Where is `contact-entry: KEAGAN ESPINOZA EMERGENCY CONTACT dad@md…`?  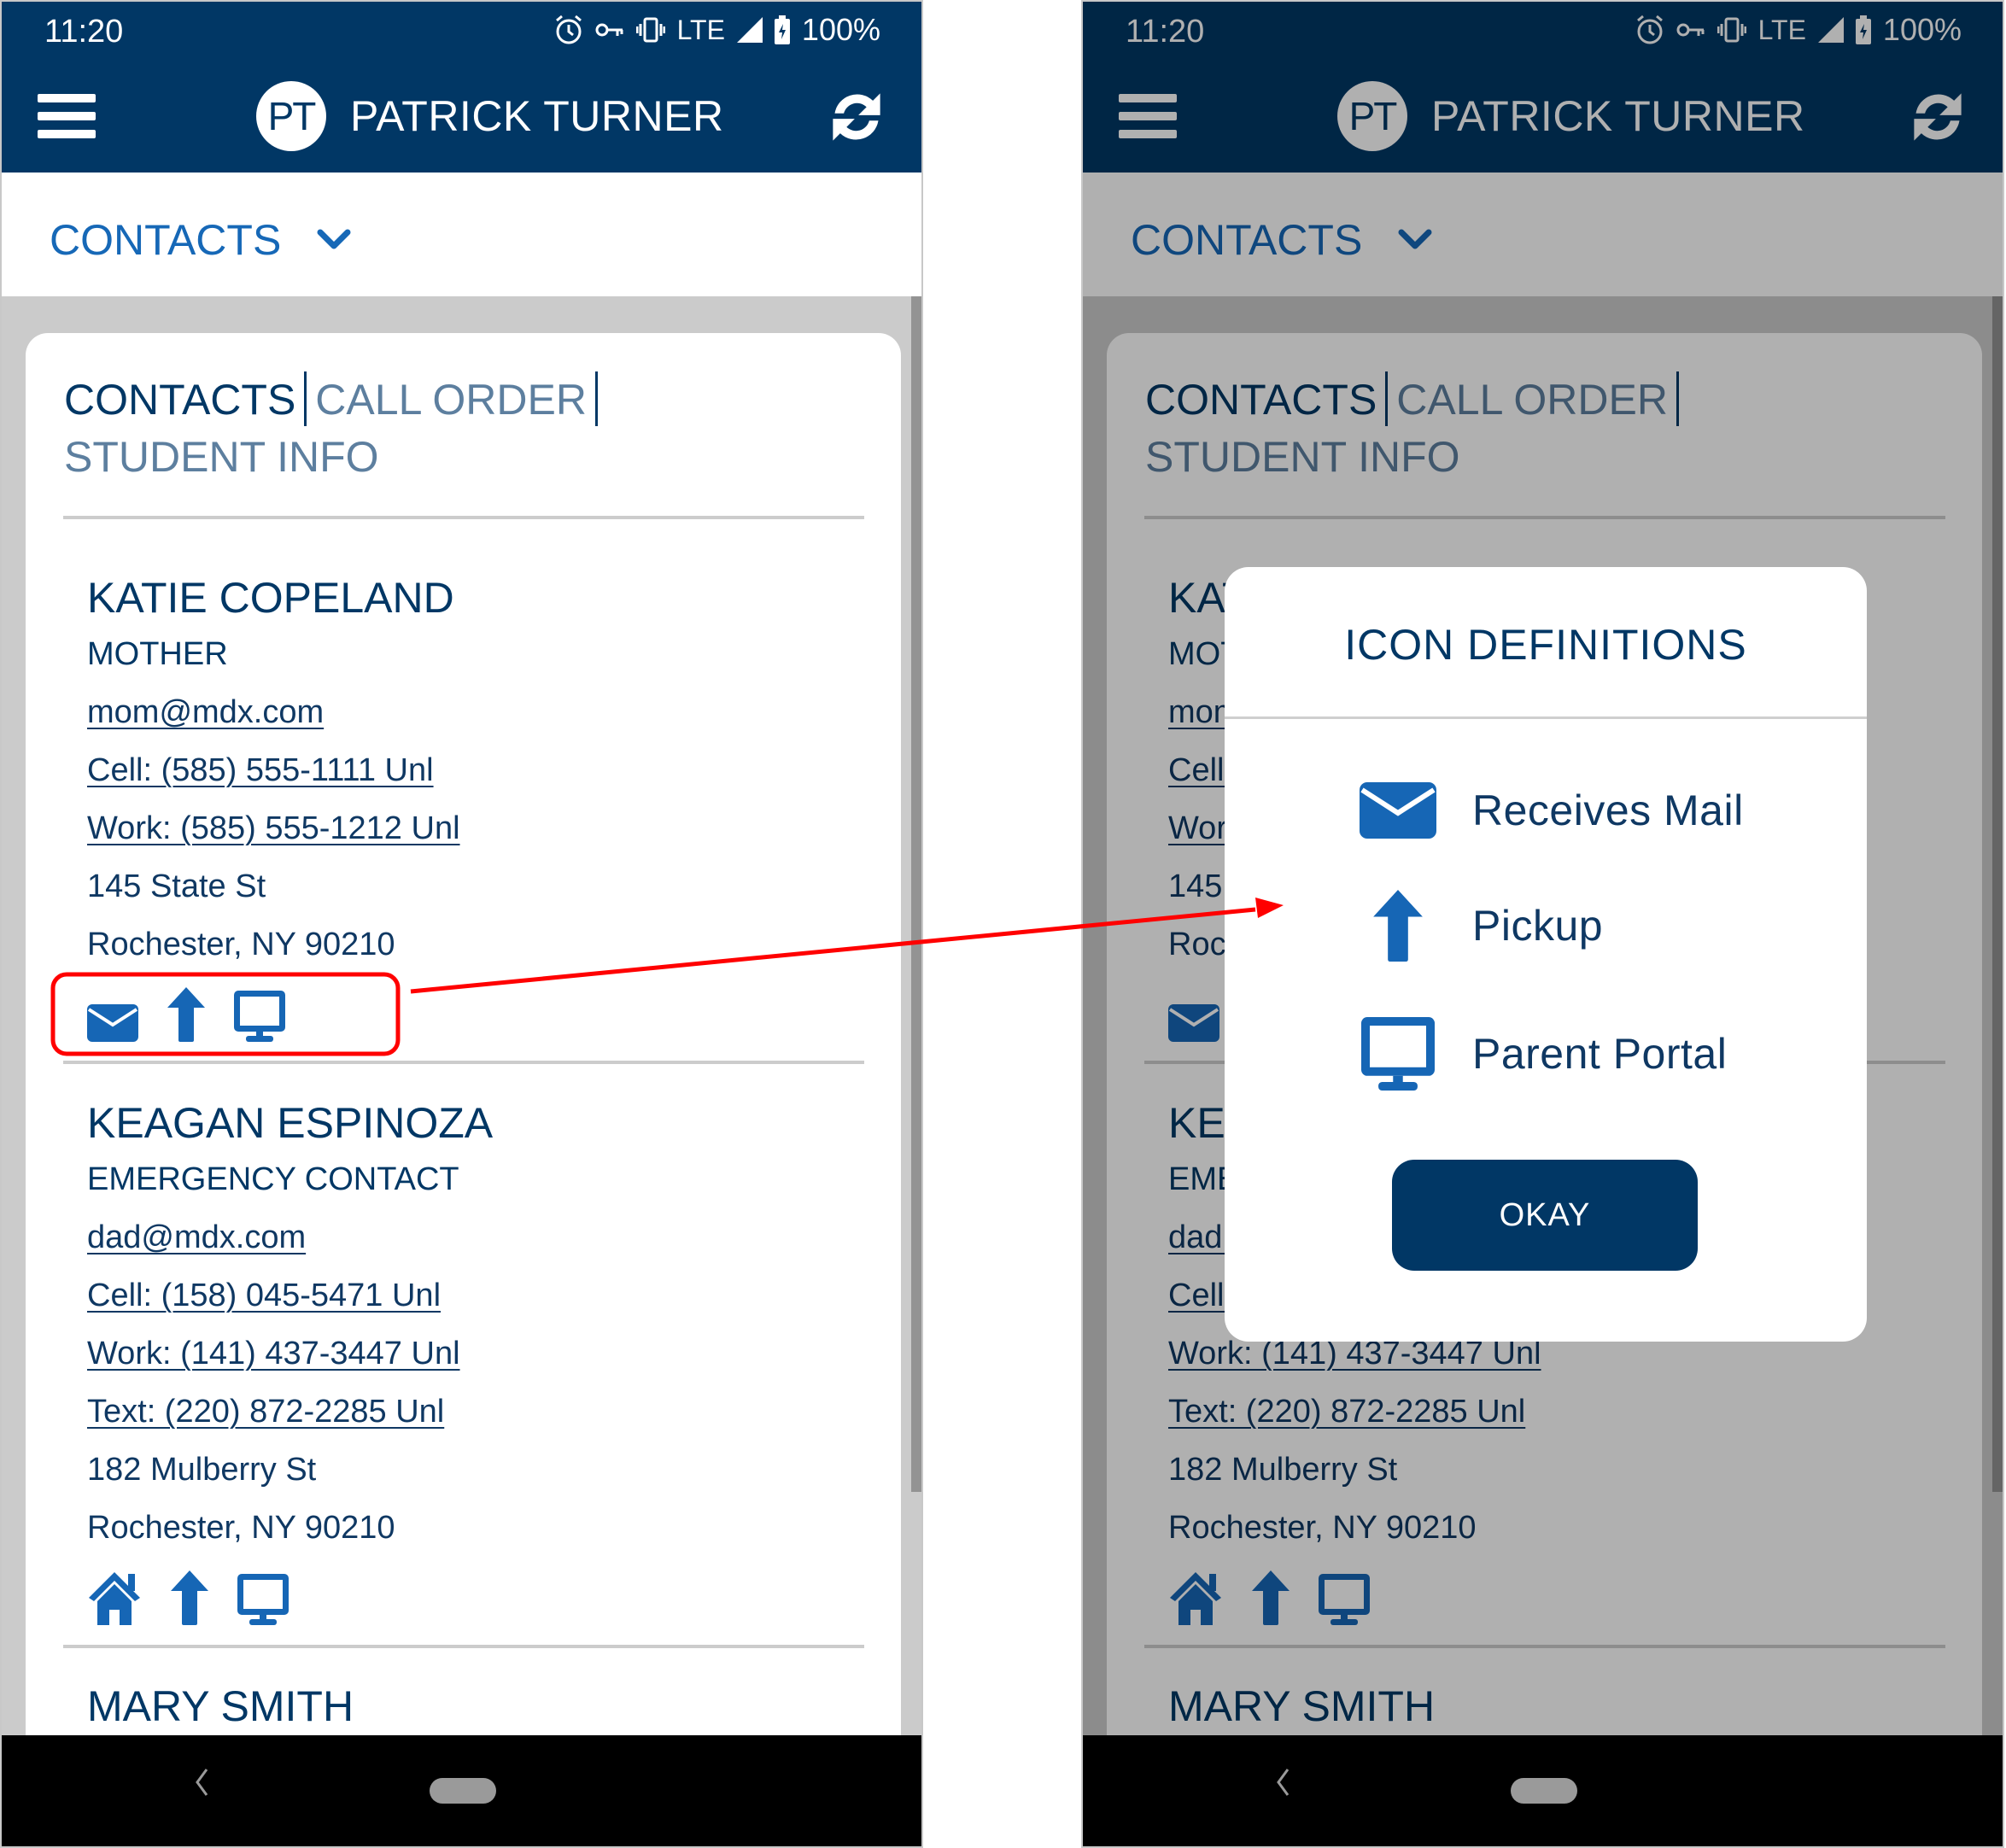 contact-entry: KEAGAN ESPINOZA EMERGENCY CONTACT dad@md… is located at coordinates (290, 1363).